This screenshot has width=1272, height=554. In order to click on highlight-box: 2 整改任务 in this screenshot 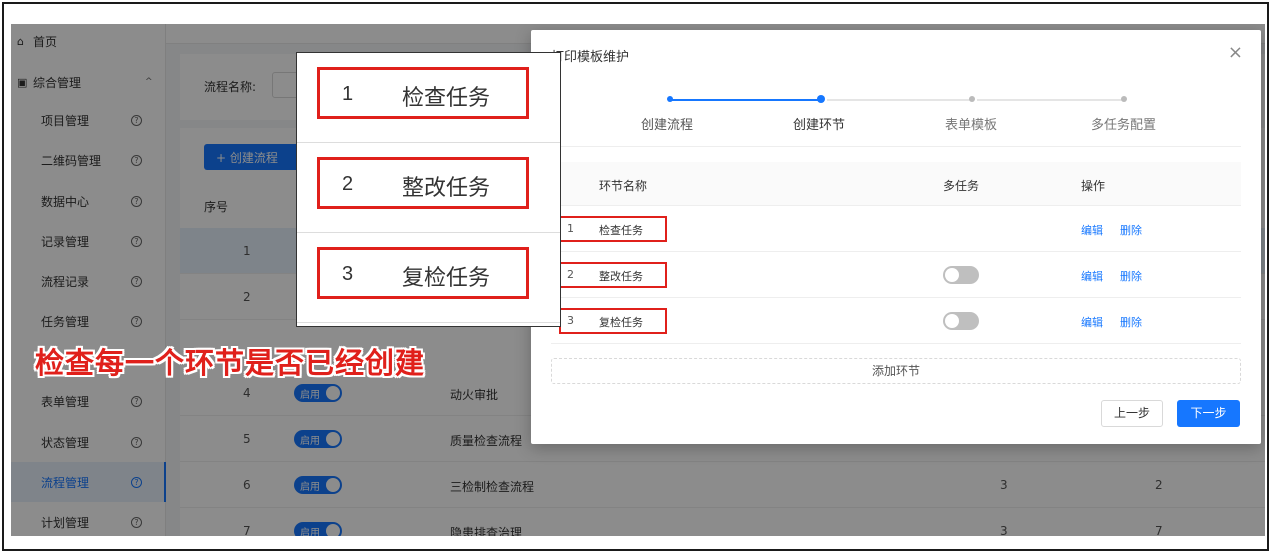, I will do `click(423, 183)`.